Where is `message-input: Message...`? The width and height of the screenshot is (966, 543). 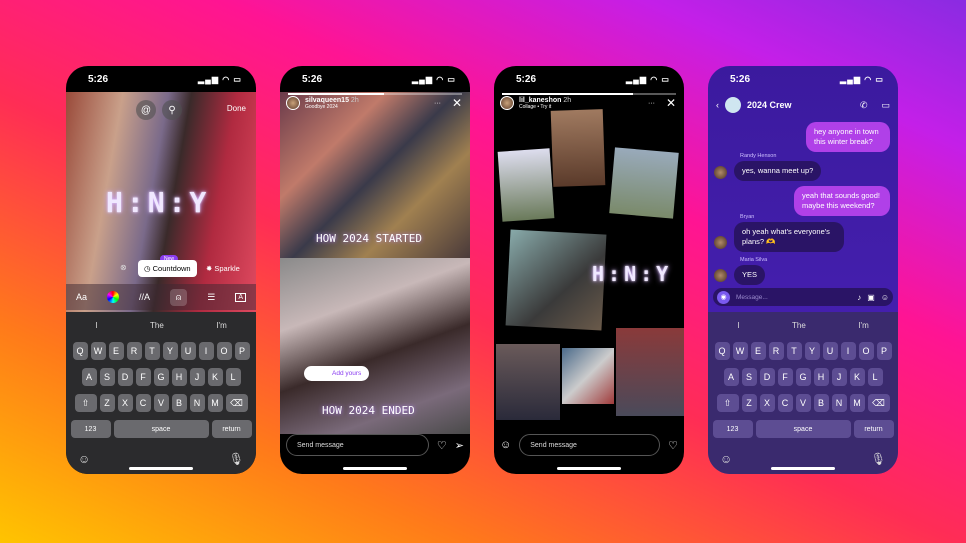 message-input: Message... is located at coordinates (793, 297).